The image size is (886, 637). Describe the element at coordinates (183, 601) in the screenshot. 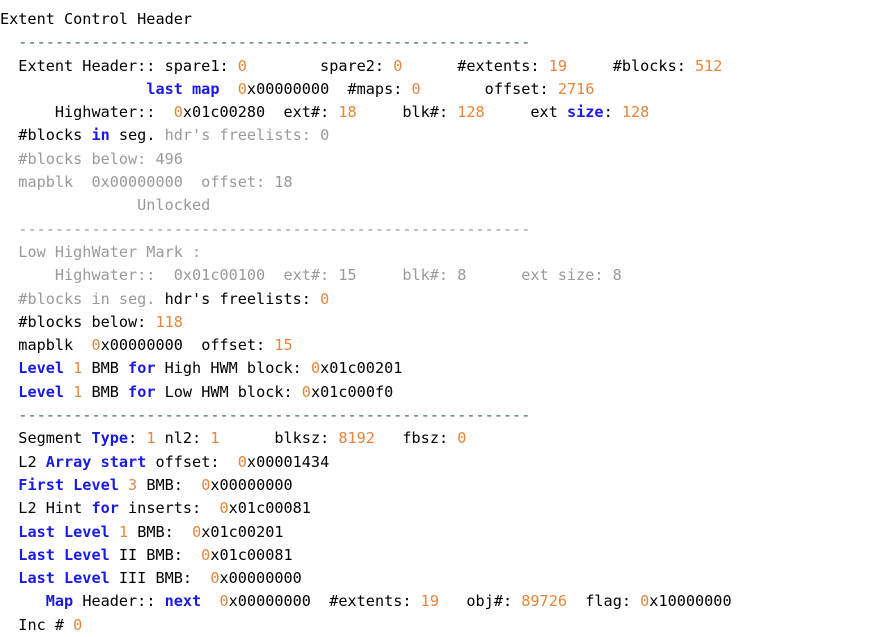

I see `token-k: next` at that location.